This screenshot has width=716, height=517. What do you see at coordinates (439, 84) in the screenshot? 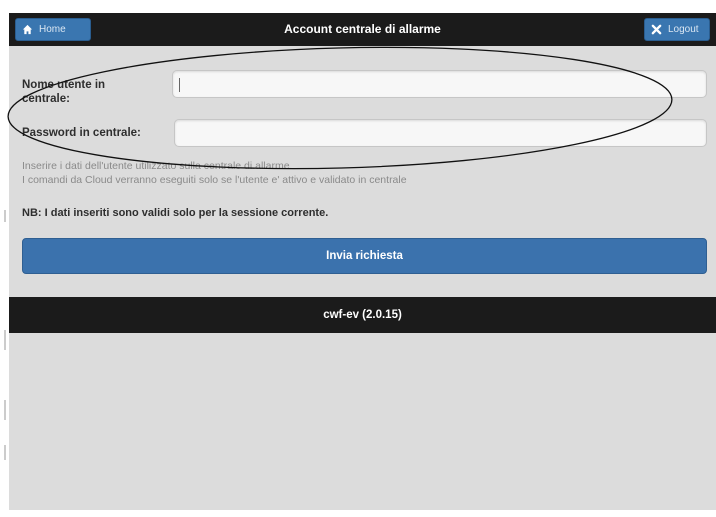
I see `username-input` at bounding box center [439, 84].